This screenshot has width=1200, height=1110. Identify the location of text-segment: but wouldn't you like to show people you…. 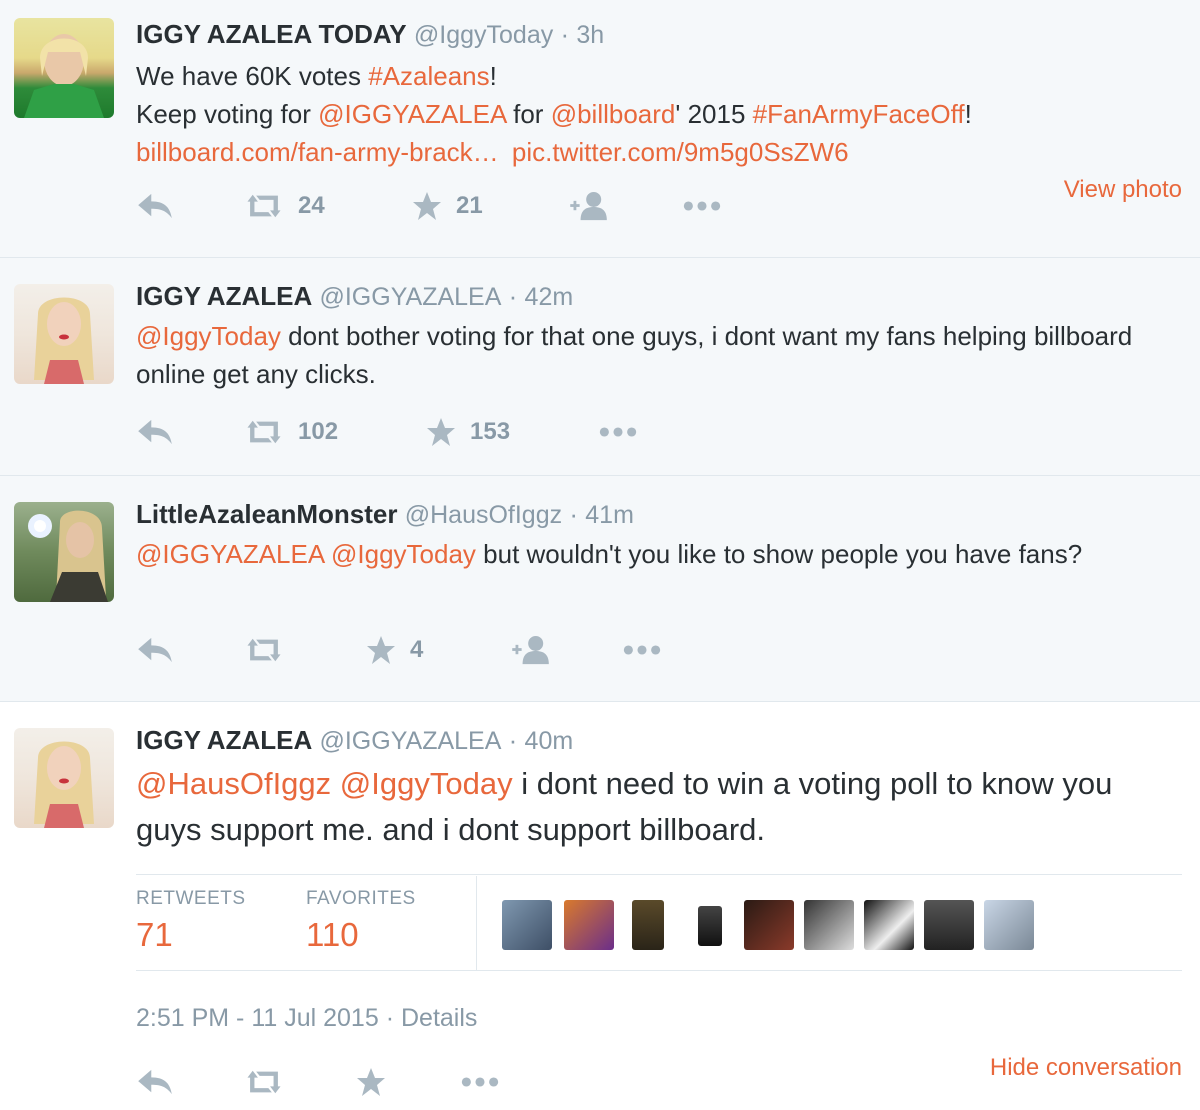
(779, 554).